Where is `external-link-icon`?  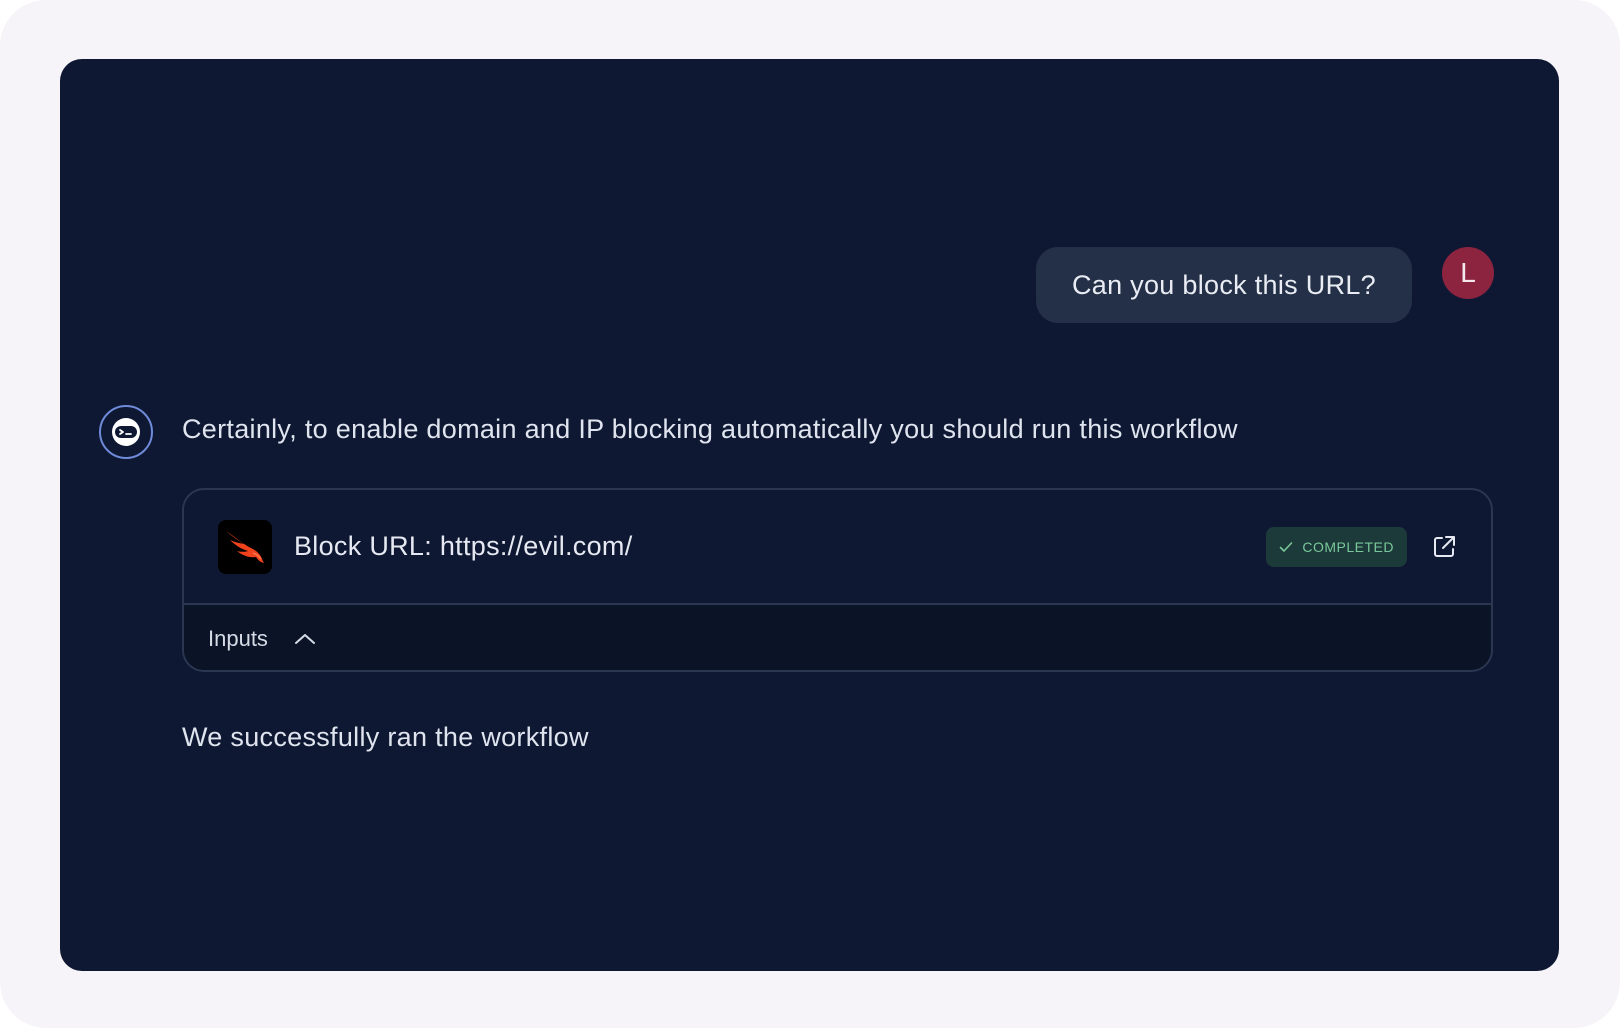
external-link-icon is located at coordinates (1444, 547).